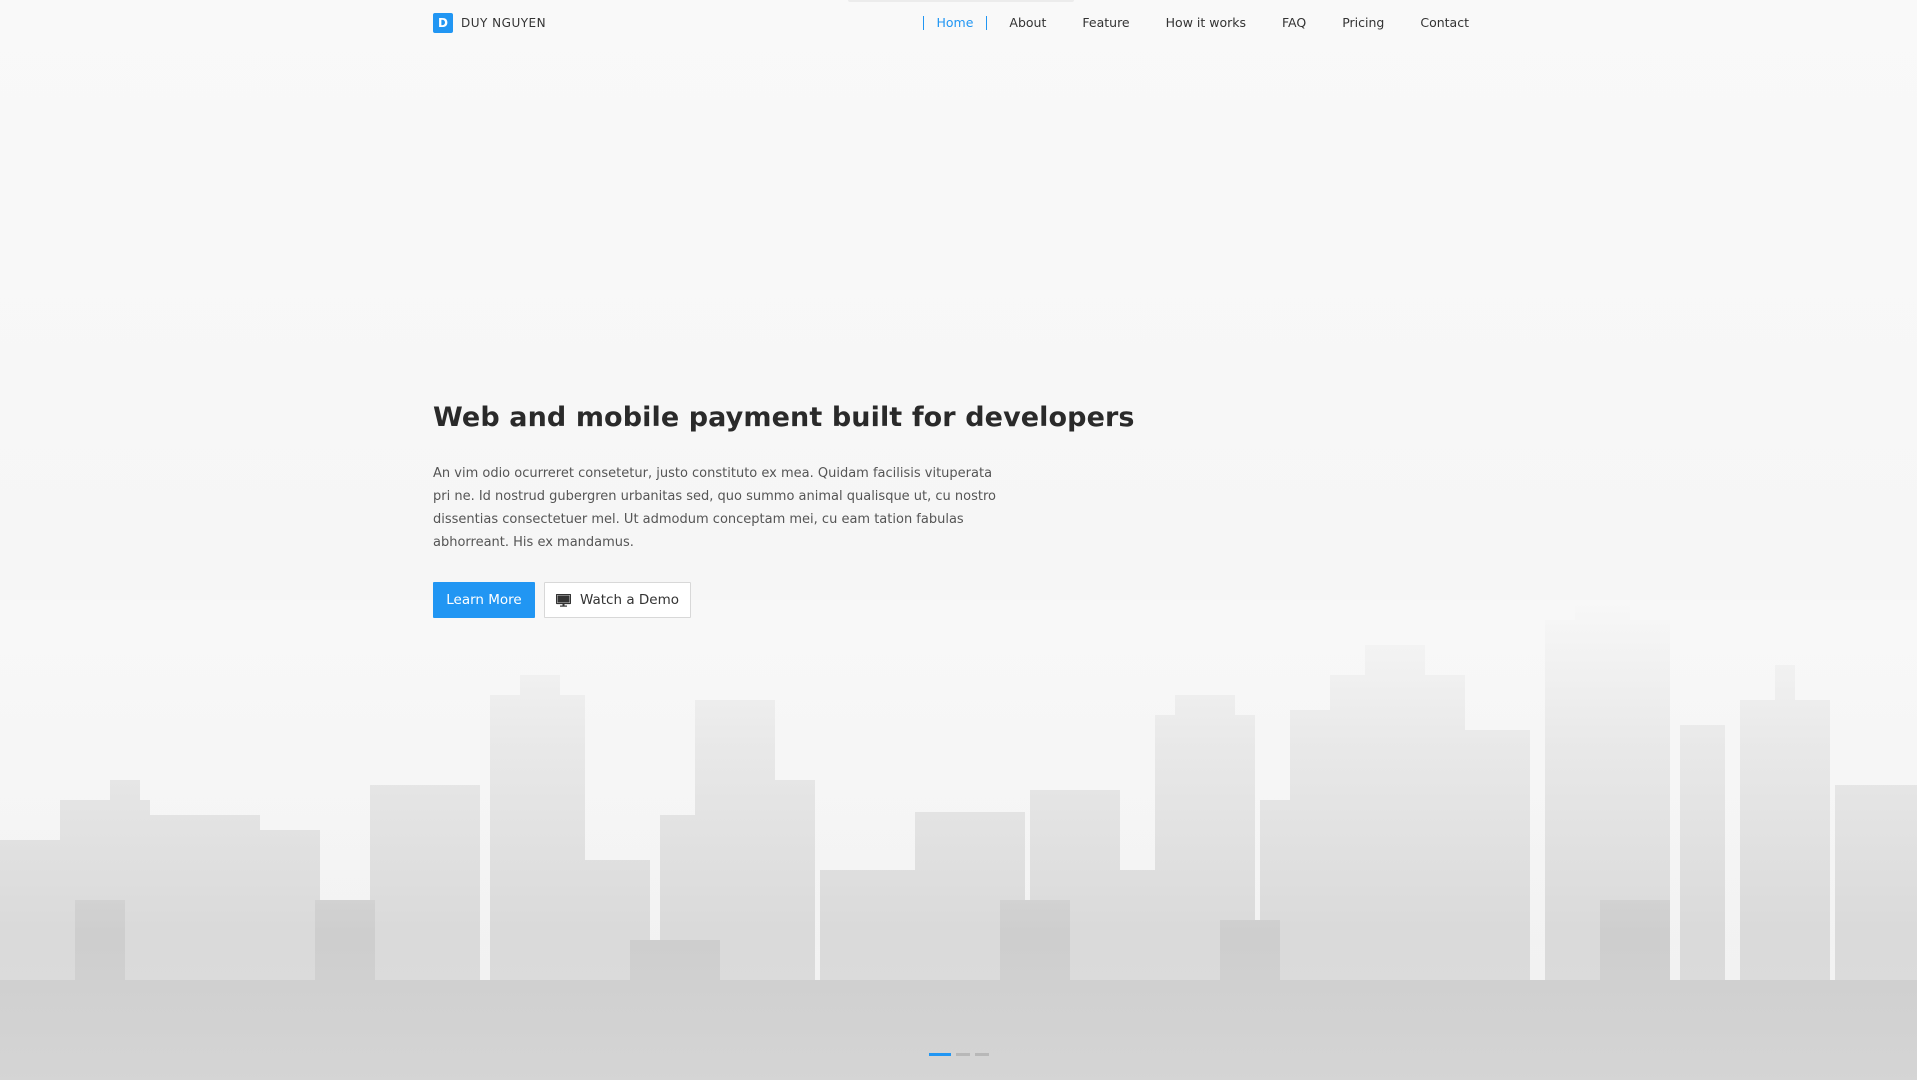 The image size is (1917, 1080). What do you see at coordinates (563, 600) in the screenshot?
I see `monitor-icon` at bounding box center [563, 600].